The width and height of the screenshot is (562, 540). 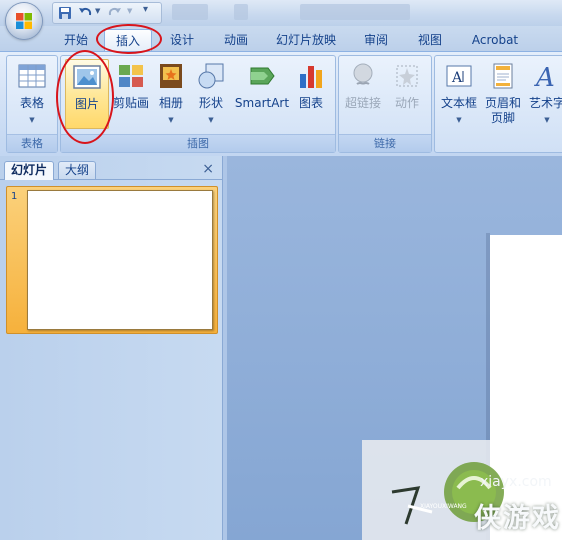 What do you see at coordinates (145, 9) in the screenshot?
I see `customize-qat-icon: ▾` at bounding box center [145, 9].